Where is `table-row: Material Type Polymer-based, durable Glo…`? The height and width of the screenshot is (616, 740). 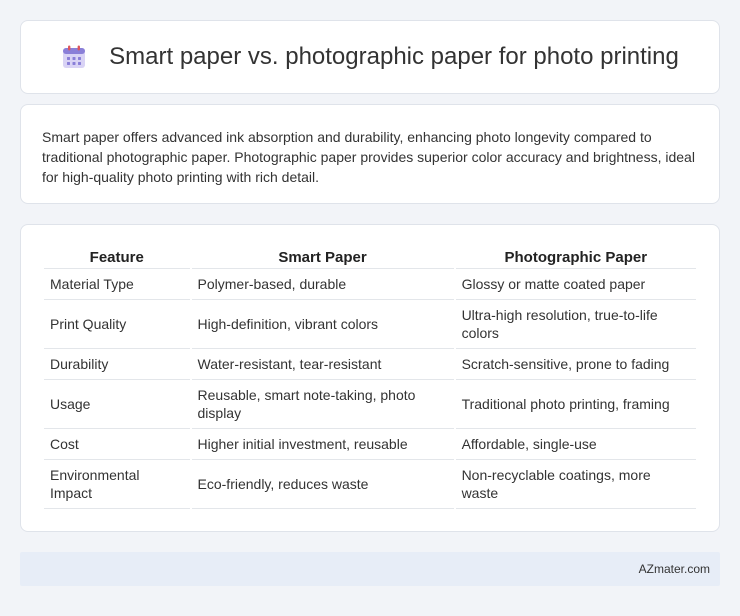
table-row: Material Type Polymer-based, durable Glo… is located at coordinates (370, 284).